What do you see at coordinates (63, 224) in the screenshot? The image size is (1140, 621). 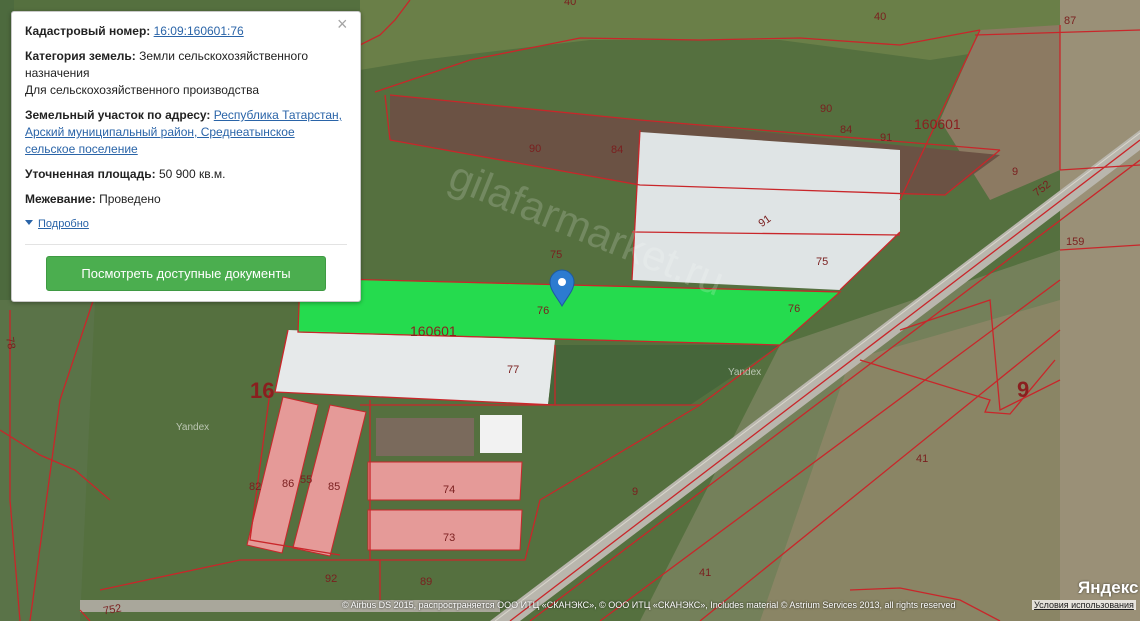 I see `details-label: Подробно` at bounding box center [63, 224].